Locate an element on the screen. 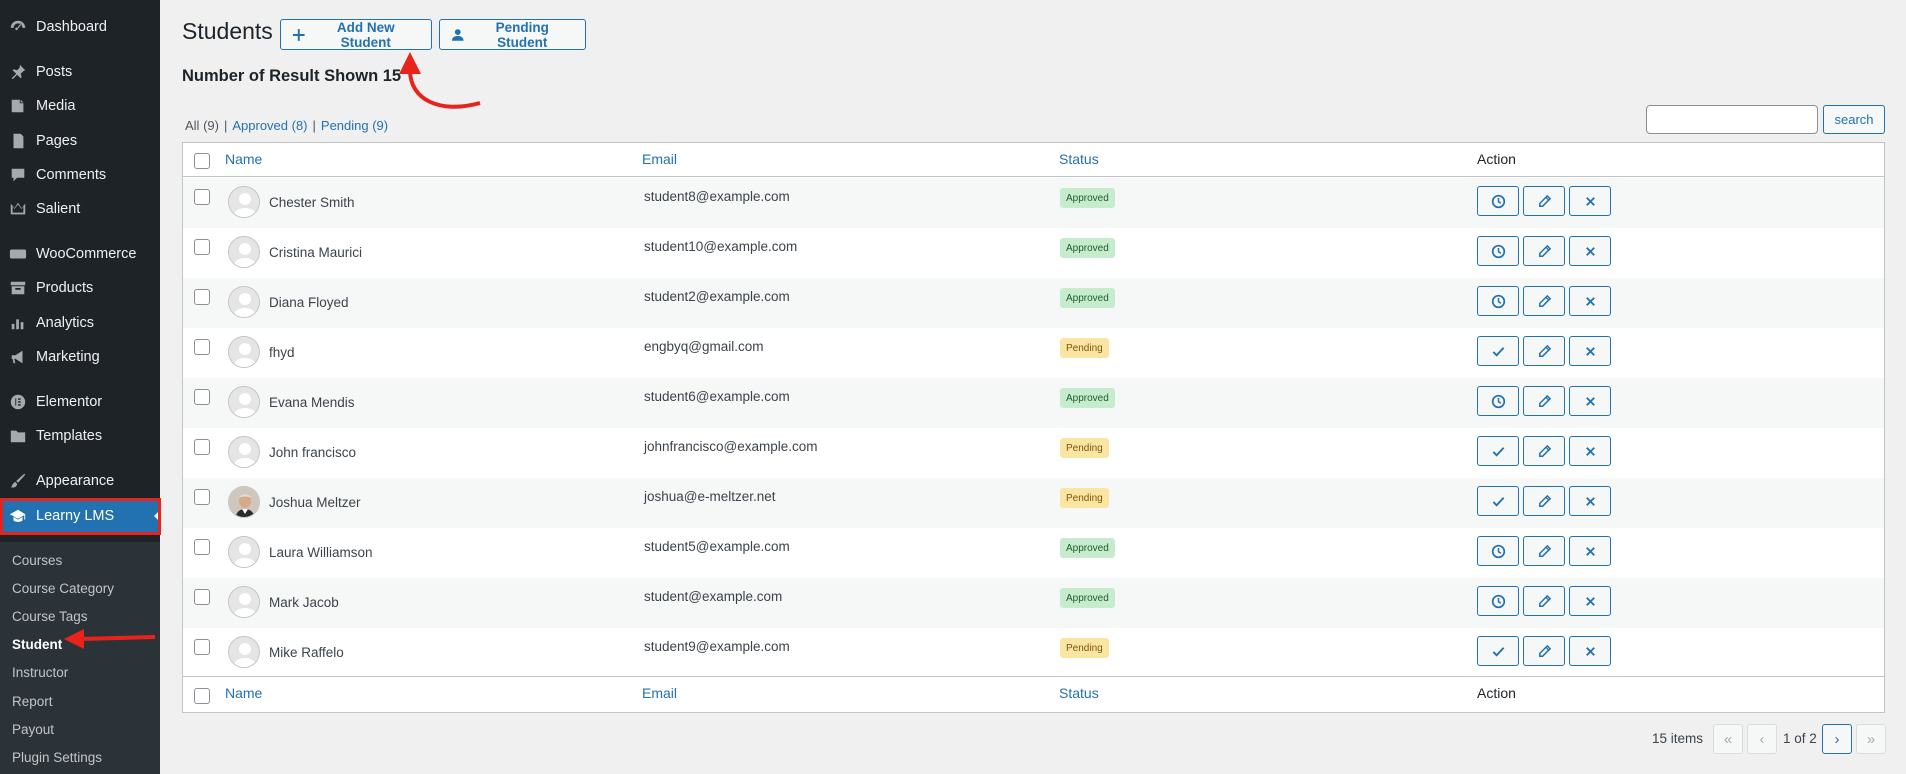  first-page-button: « is located at coordinates (1728, 739).